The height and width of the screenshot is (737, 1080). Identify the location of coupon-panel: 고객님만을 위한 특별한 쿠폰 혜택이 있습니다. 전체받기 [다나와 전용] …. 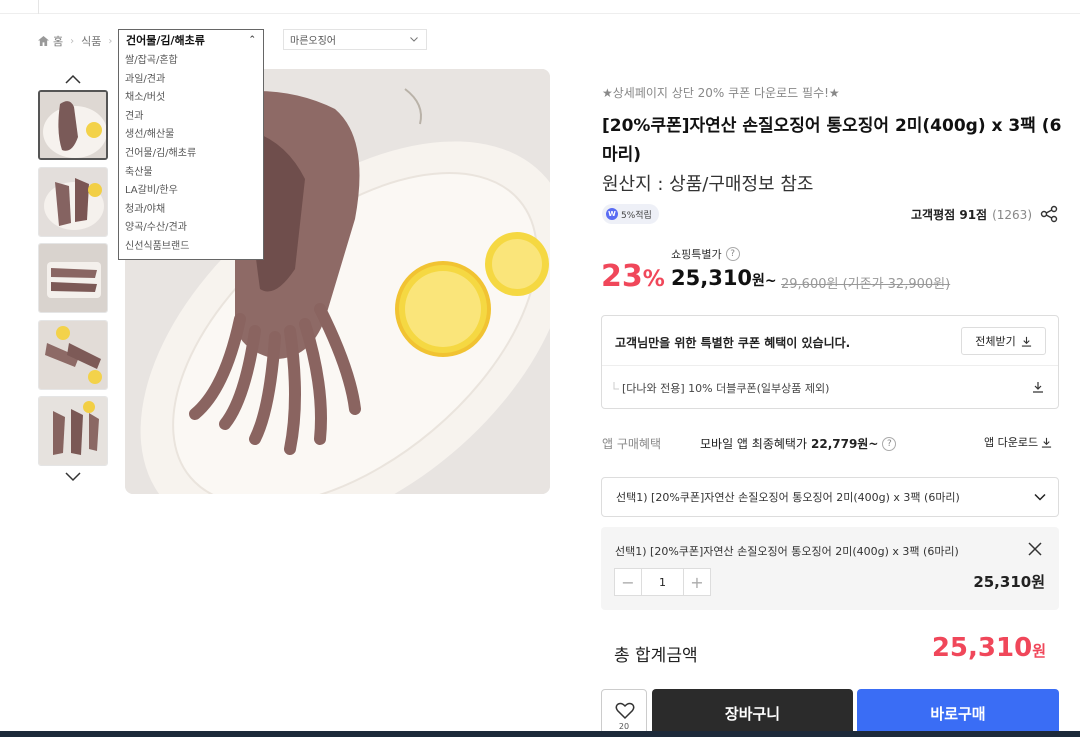
(830, 362).